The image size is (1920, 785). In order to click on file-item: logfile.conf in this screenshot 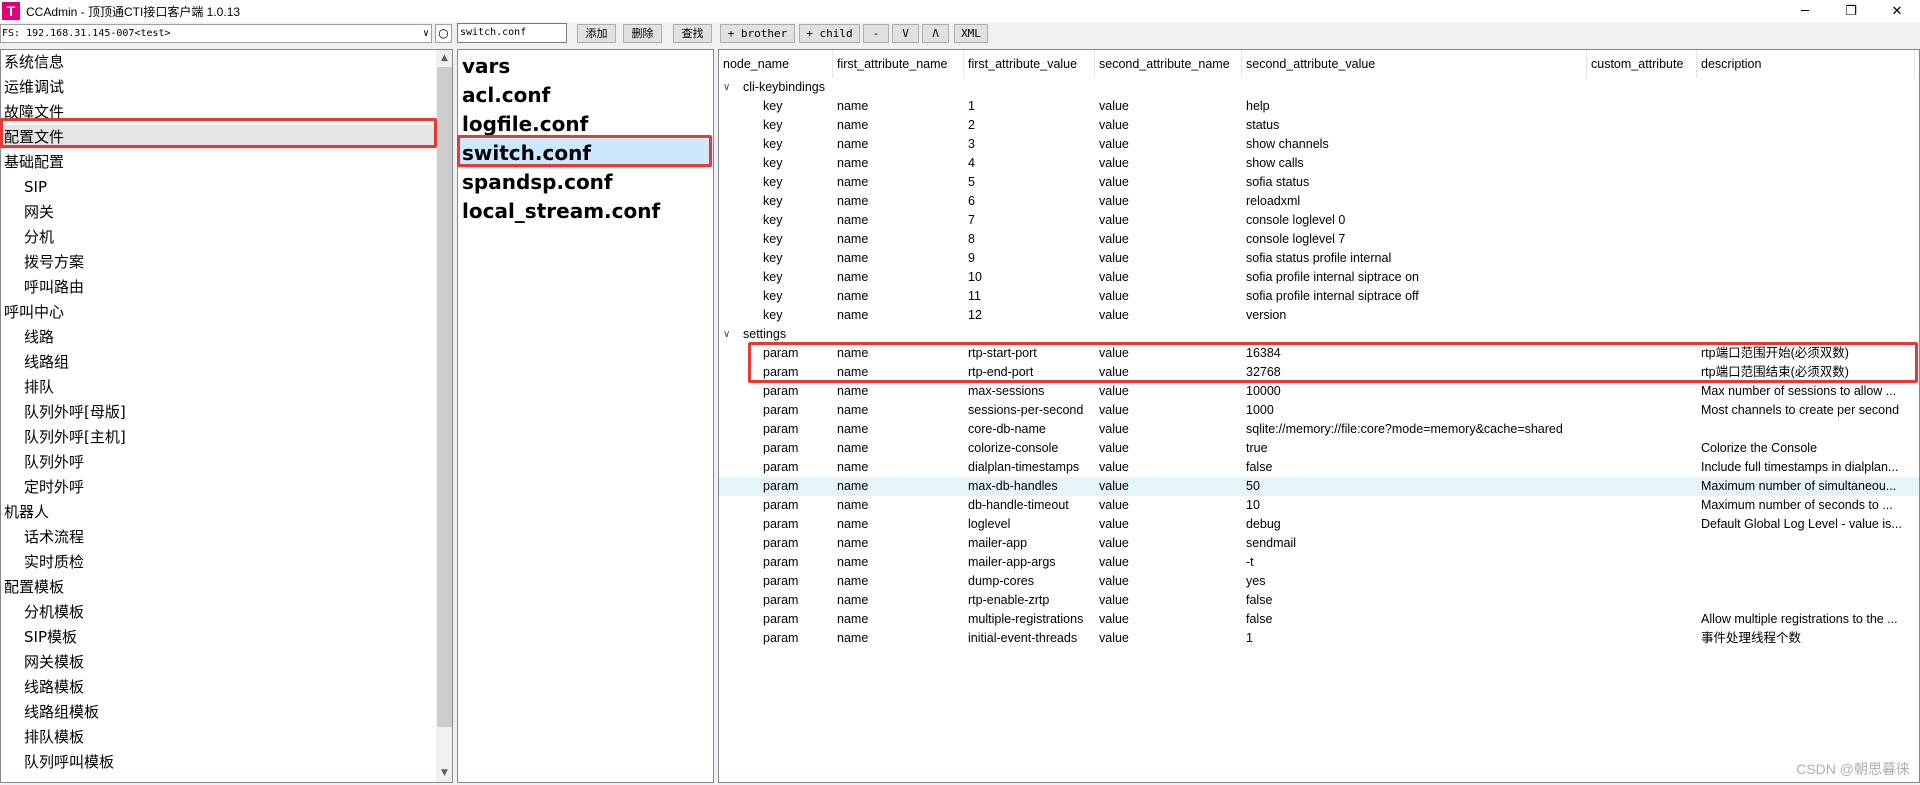, I will do `click(585, 124)`.